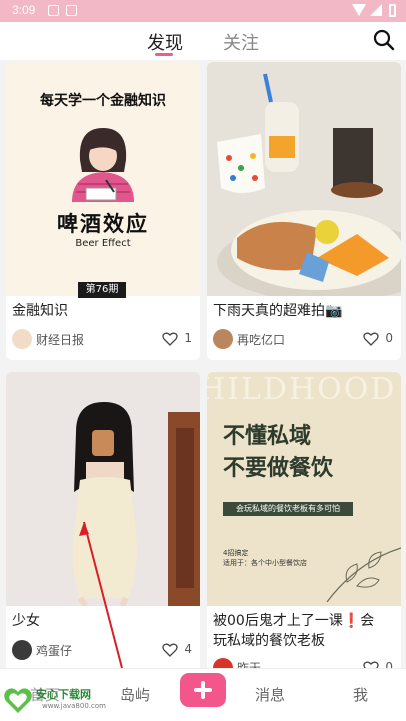 The width and height of the screenshot is (406, 721). I want to click on cover-title-line-2: 不要做餐饮, so click(278, 468).